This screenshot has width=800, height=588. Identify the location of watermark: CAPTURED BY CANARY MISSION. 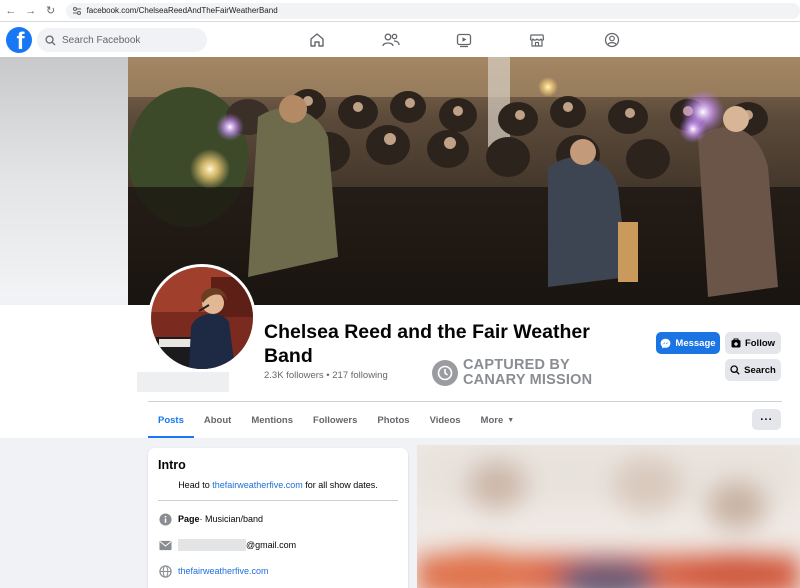
(512, 373).